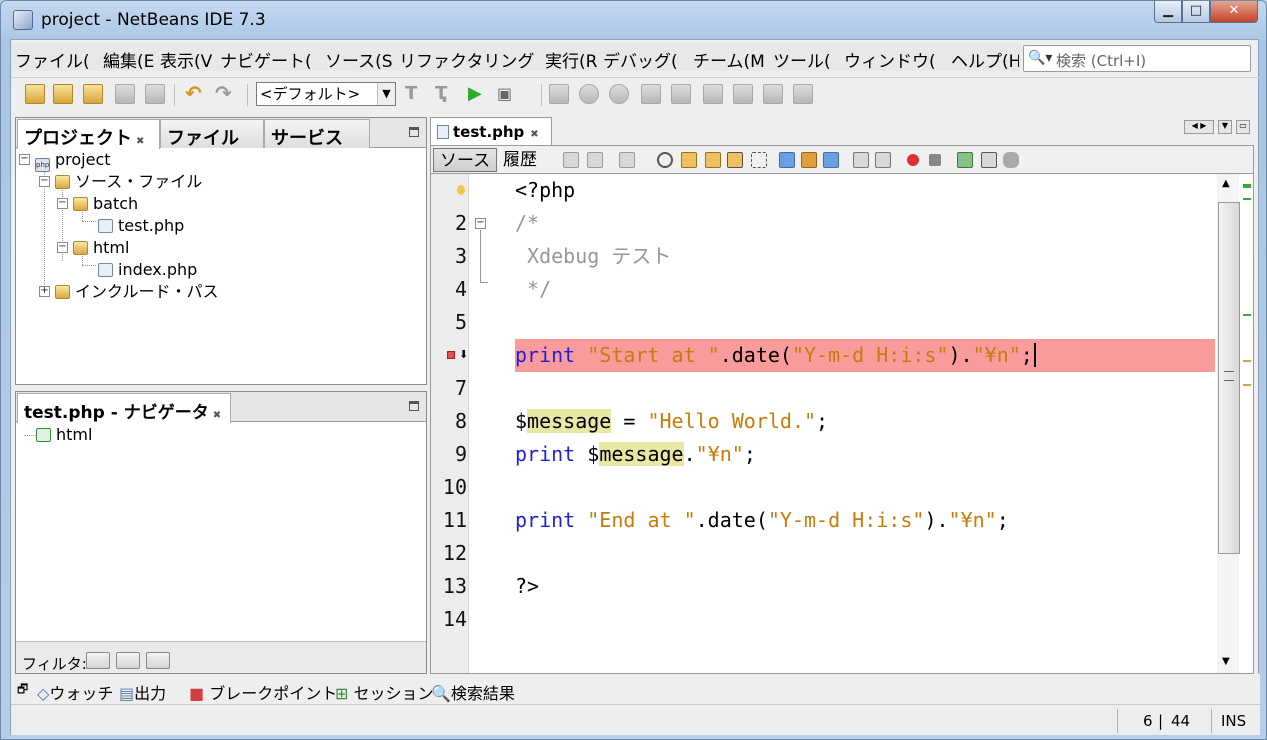  What do you see at coordinates (787, 160) in the screenshot?
I see `previous-bookmark-icon` at bounding box center [787, 160].